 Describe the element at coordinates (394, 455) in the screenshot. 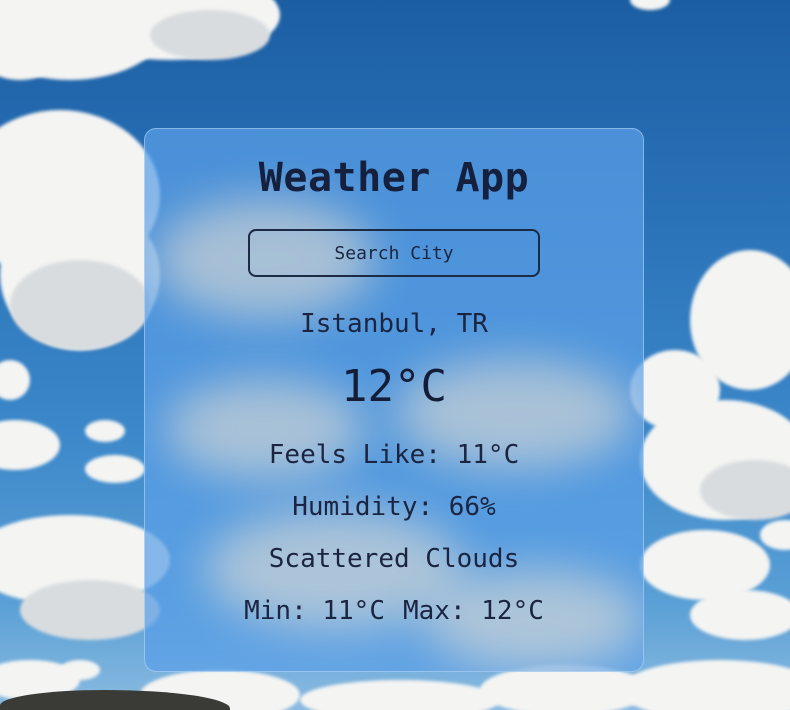

I see `feels-like-text: Feels Like: 11°C` at that location.